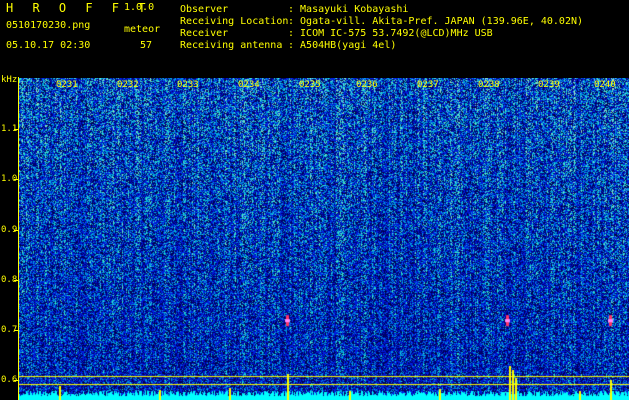 This screenshot has height=400, width=629. I want to click on location-label: Receiving Location, so click(234, 21).